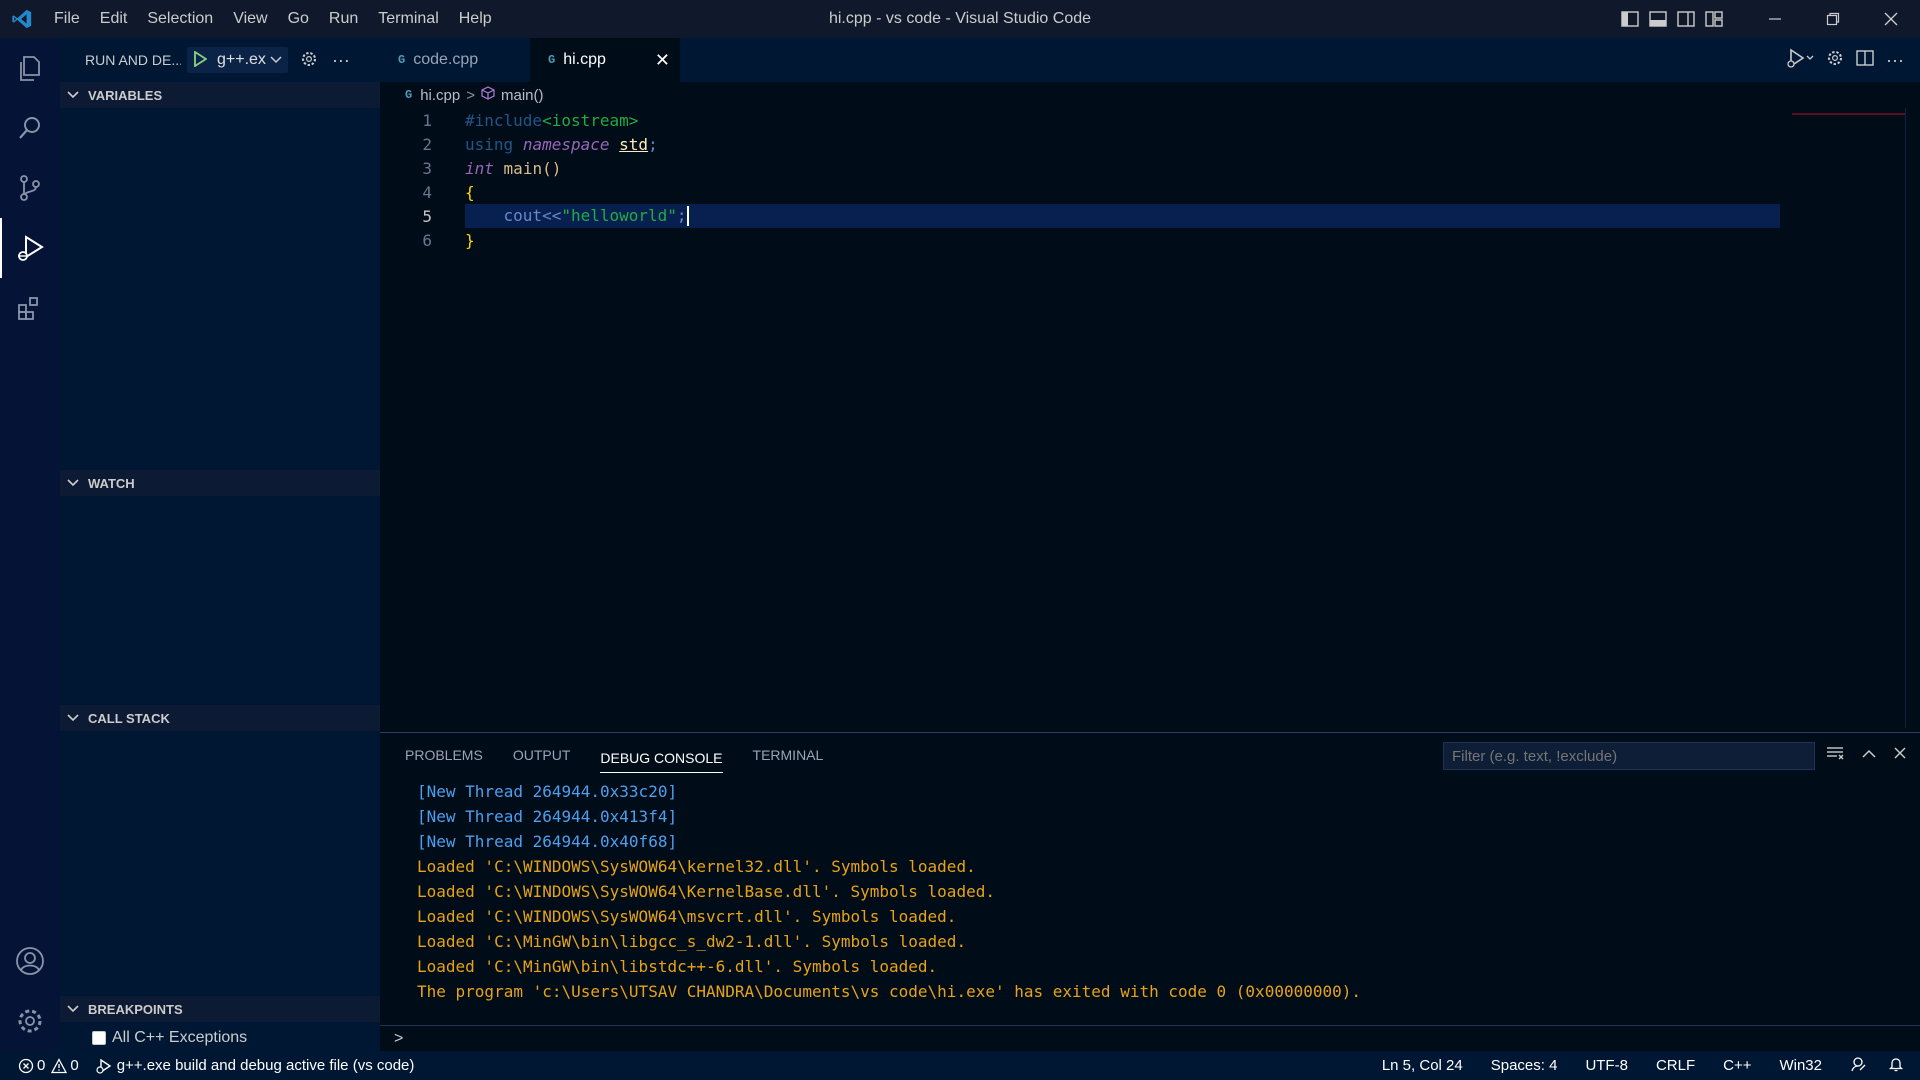  What do you see at coordinates (475, 19) in the screenshot?
I see `menu-help: Help` at bounding box center [475, 19].